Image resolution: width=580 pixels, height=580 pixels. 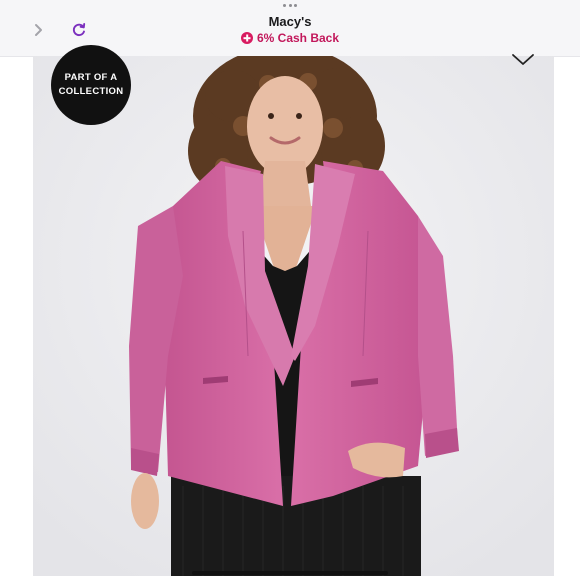 What do you see at coordinates (91, 77) in the screenshot?
I see `badge-line-1: PART OF A` at bounding box center [91, 77].